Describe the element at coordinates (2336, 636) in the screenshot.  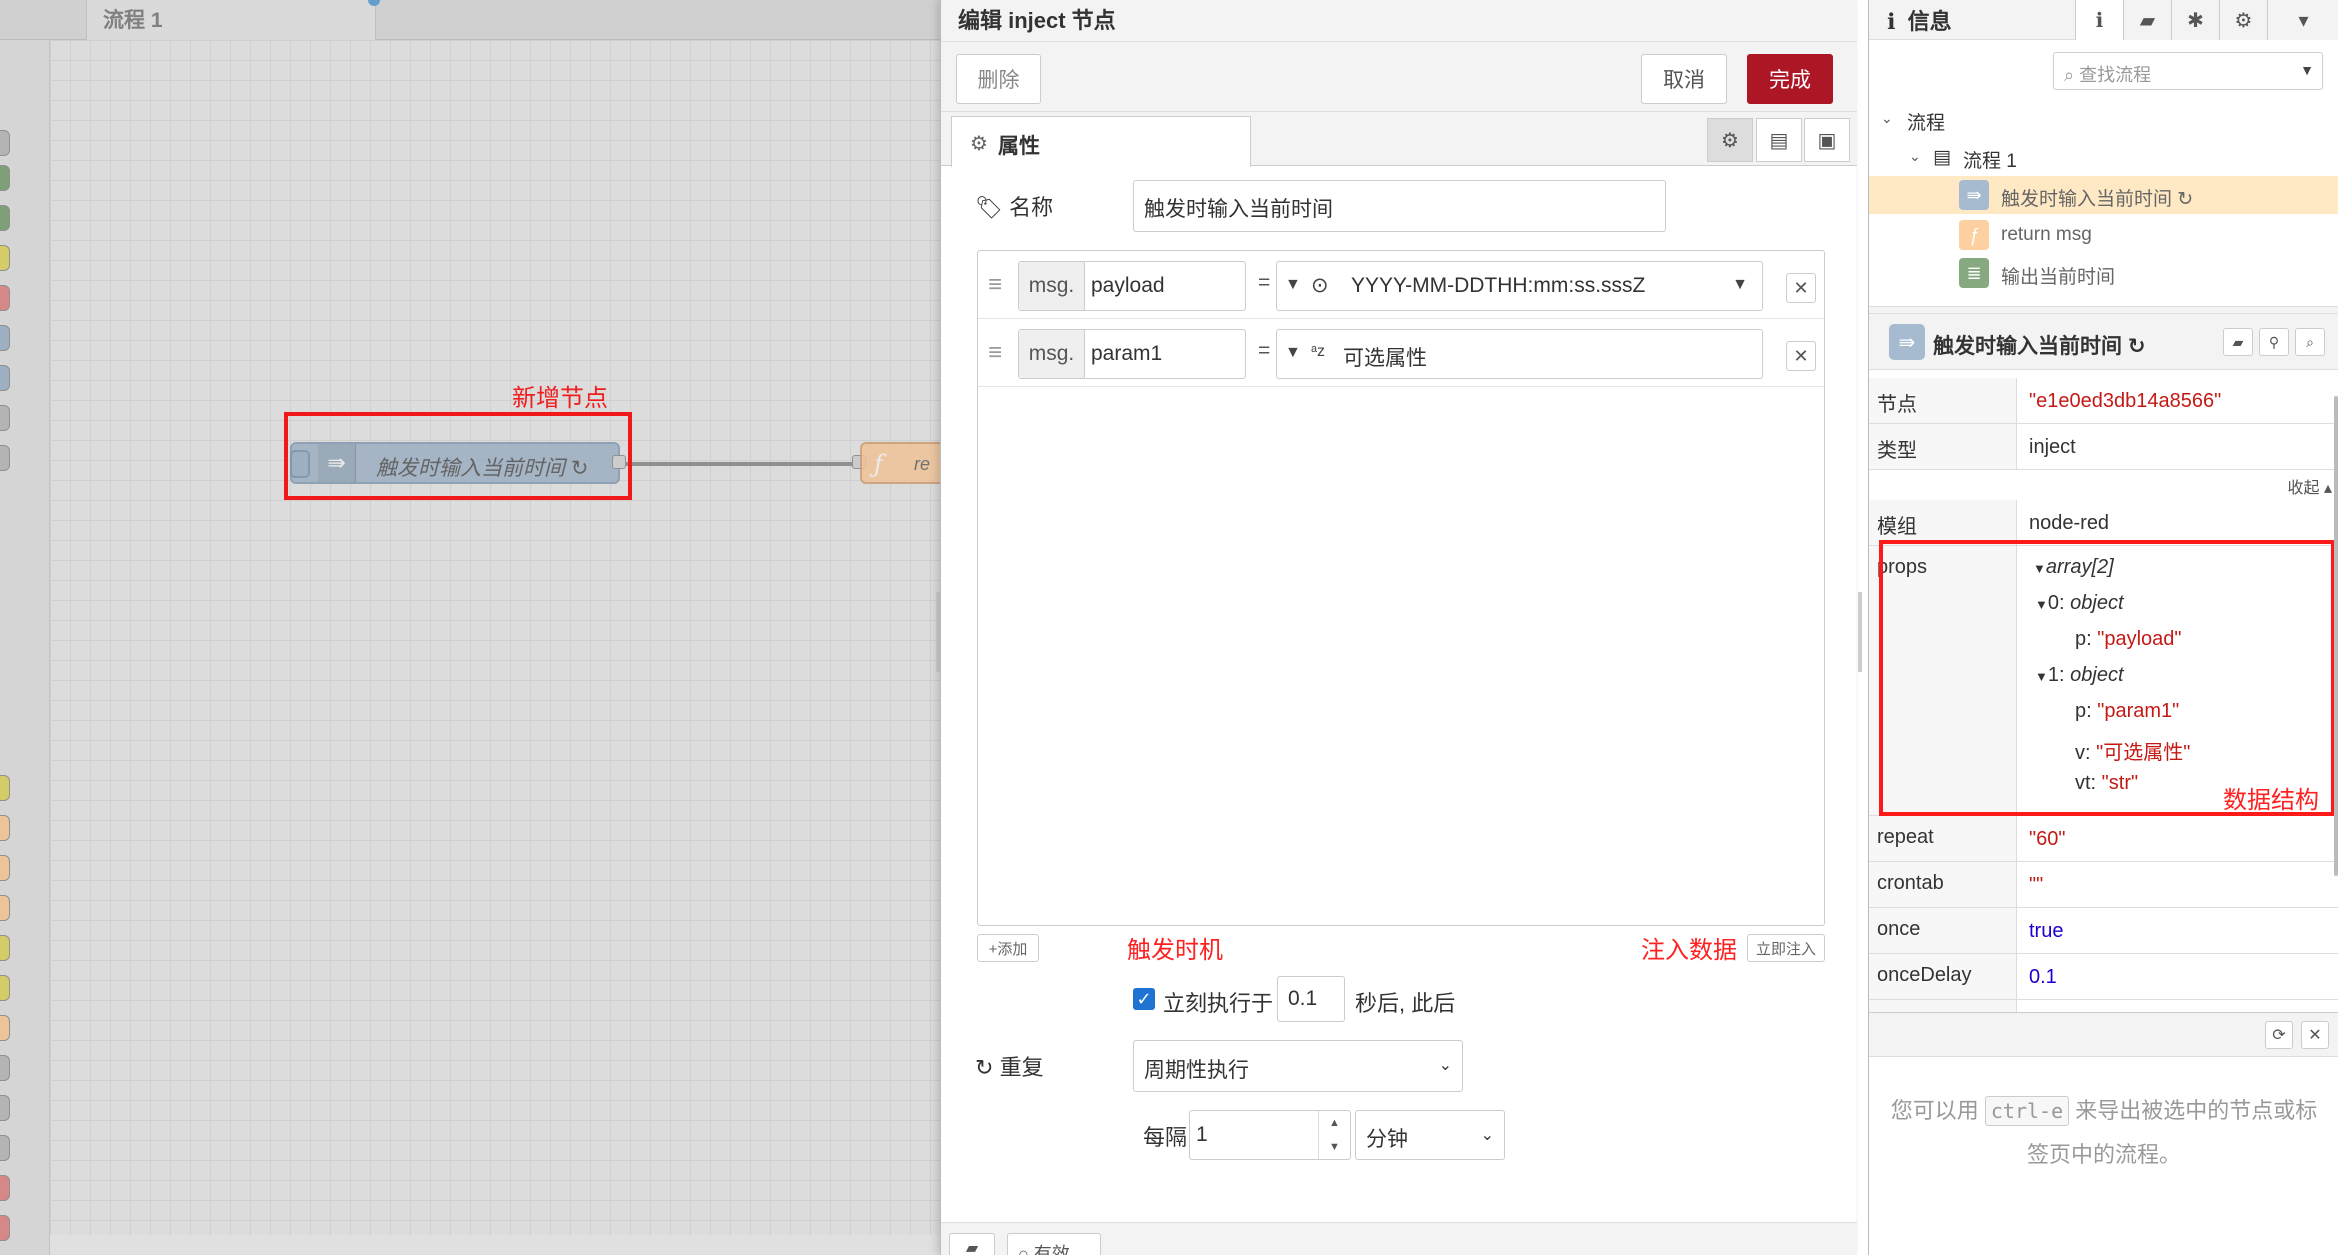
I see `scrollbar` at that location.